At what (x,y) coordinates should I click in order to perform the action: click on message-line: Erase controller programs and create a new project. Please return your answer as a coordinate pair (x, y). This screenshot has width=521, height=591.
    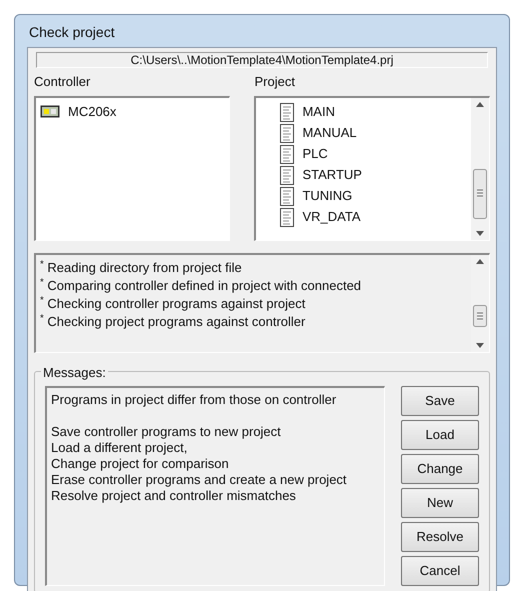
    Looking at the image, I should click on (199, 480).